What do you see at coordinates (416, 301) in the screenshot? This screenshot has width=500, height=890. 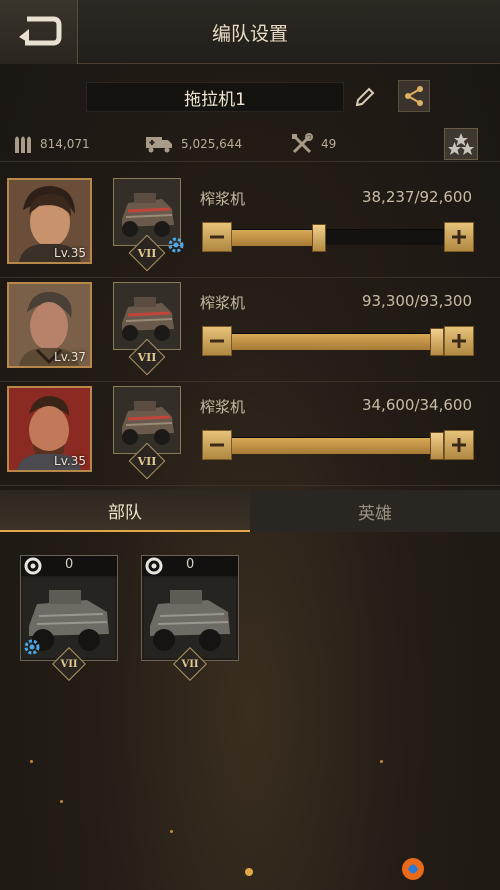 I see `vehicle-count: 93,300/93,300` at bounding box center [416, 301].